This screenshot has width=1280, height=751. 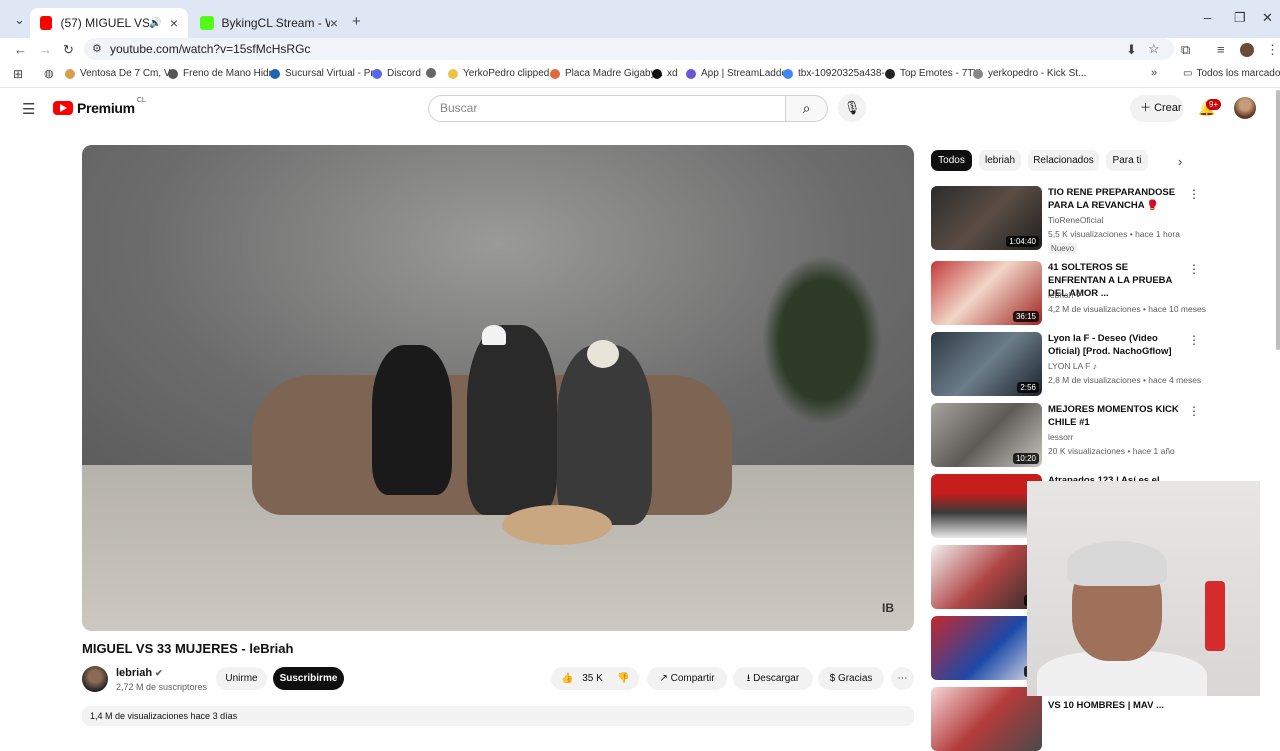 What do you see at coordinates (1094, 366) in the screenshot?
I see `verified-icon: ♪` at bounding box center [1094, 366].